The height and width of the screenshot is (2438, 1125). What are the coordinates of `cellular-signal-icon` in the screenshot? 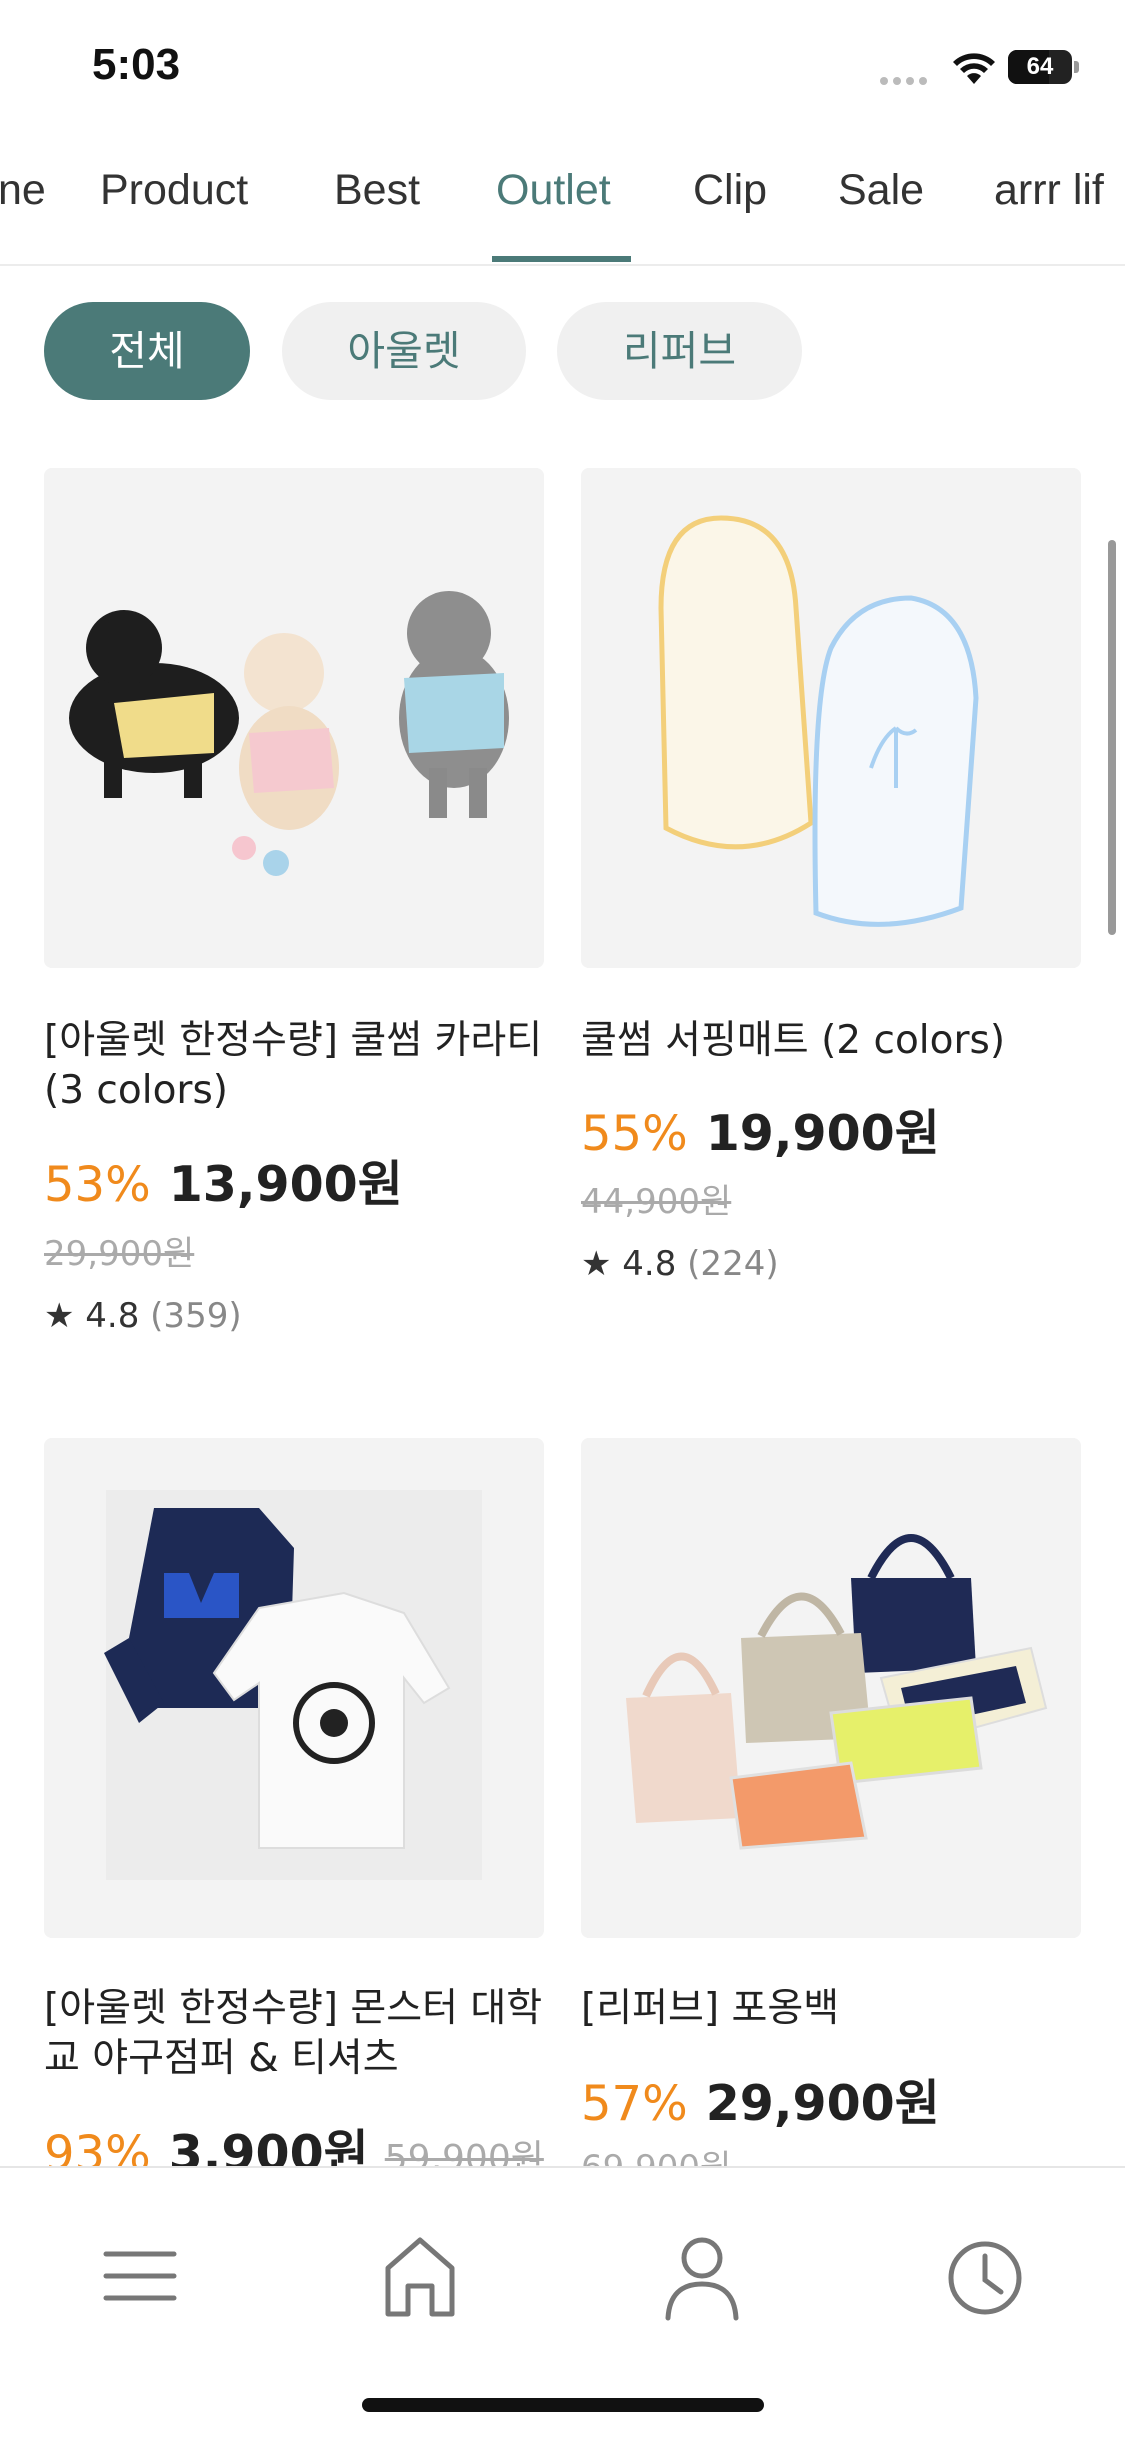 It's located at (906, 79).